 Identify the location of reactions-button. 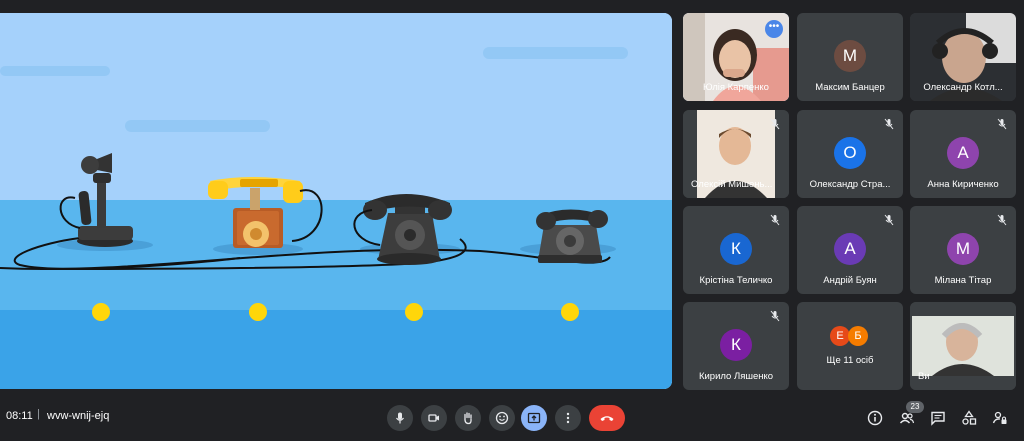
(502, 418).